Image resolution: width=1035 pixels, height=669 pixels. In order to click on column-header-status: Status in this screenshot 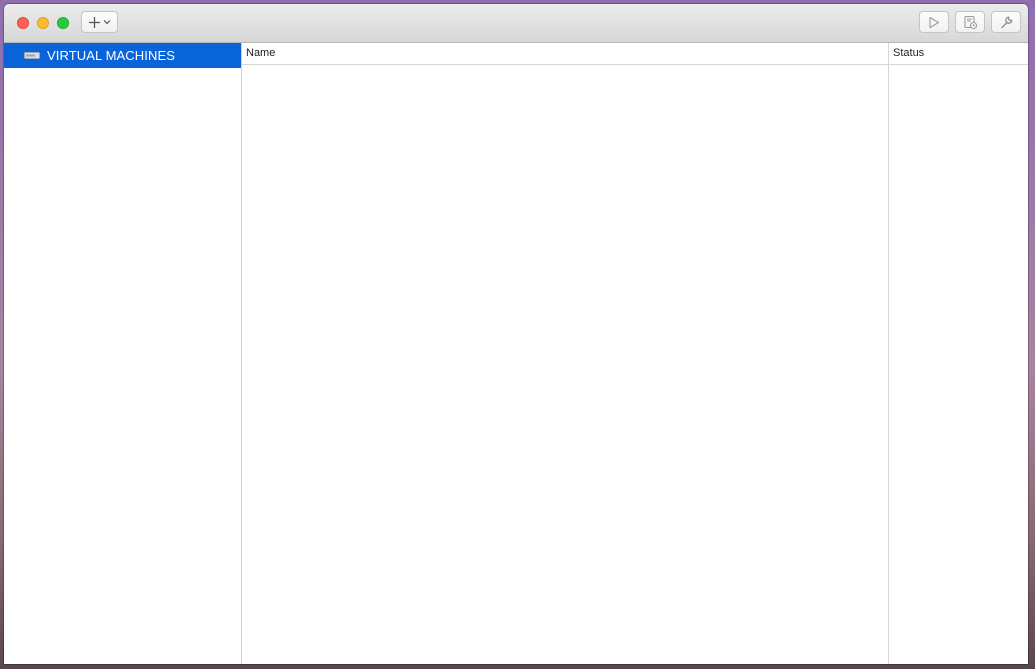, I will do `click(958, 53)`.